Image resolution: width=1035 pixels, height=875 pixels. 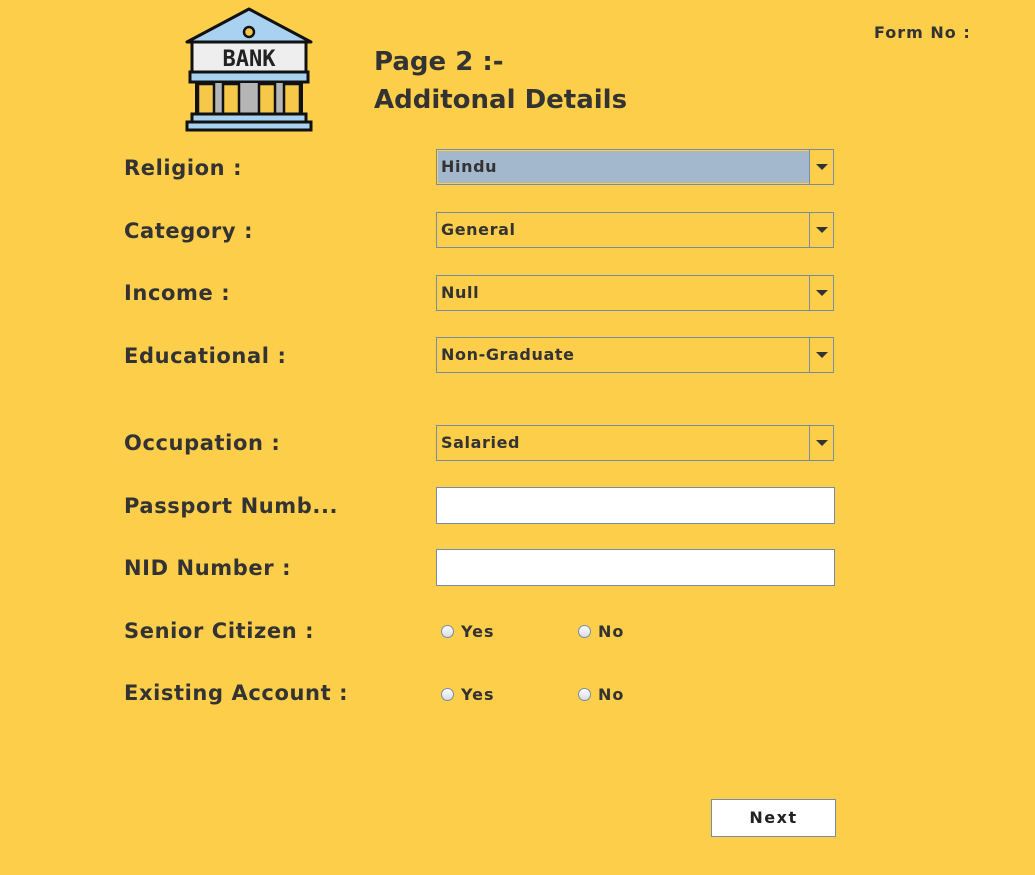 I want to click on category-dropdown: General, so click(x=635, y=230).